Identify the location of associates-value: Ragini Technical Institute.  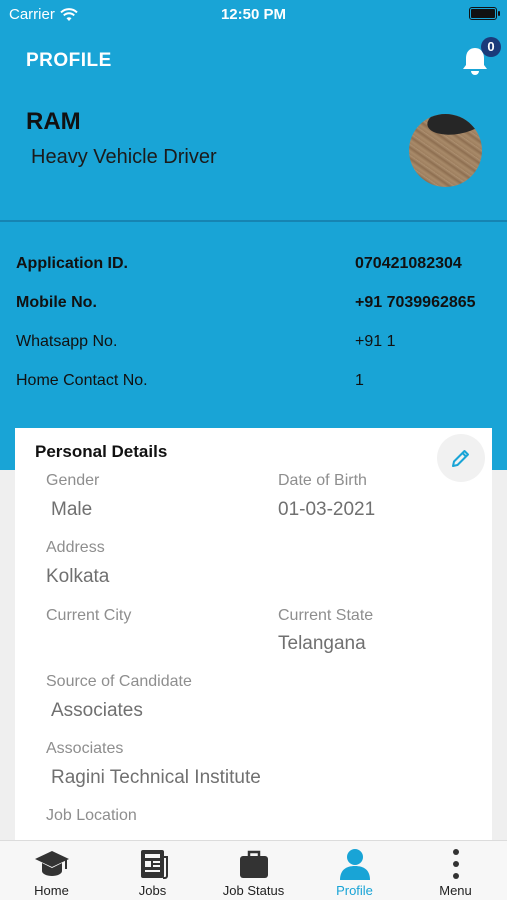
(156, 777).